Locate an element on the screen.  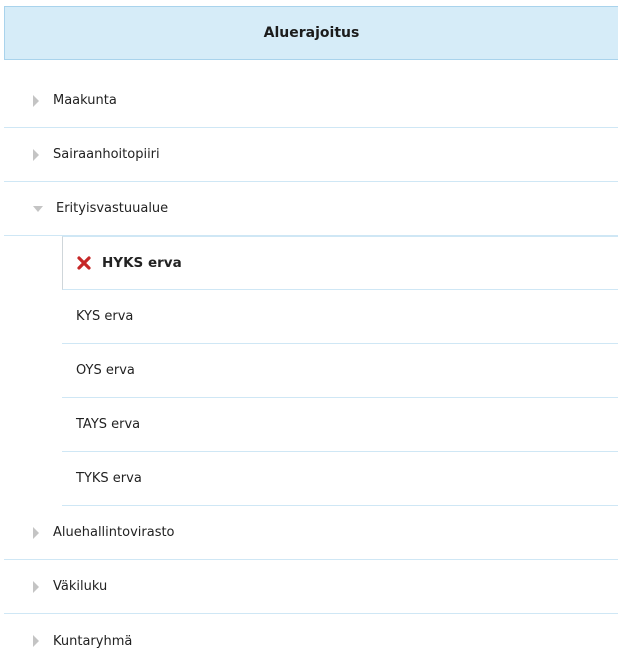
list-item-label: KYS erva is located at coordinates (105, 316).